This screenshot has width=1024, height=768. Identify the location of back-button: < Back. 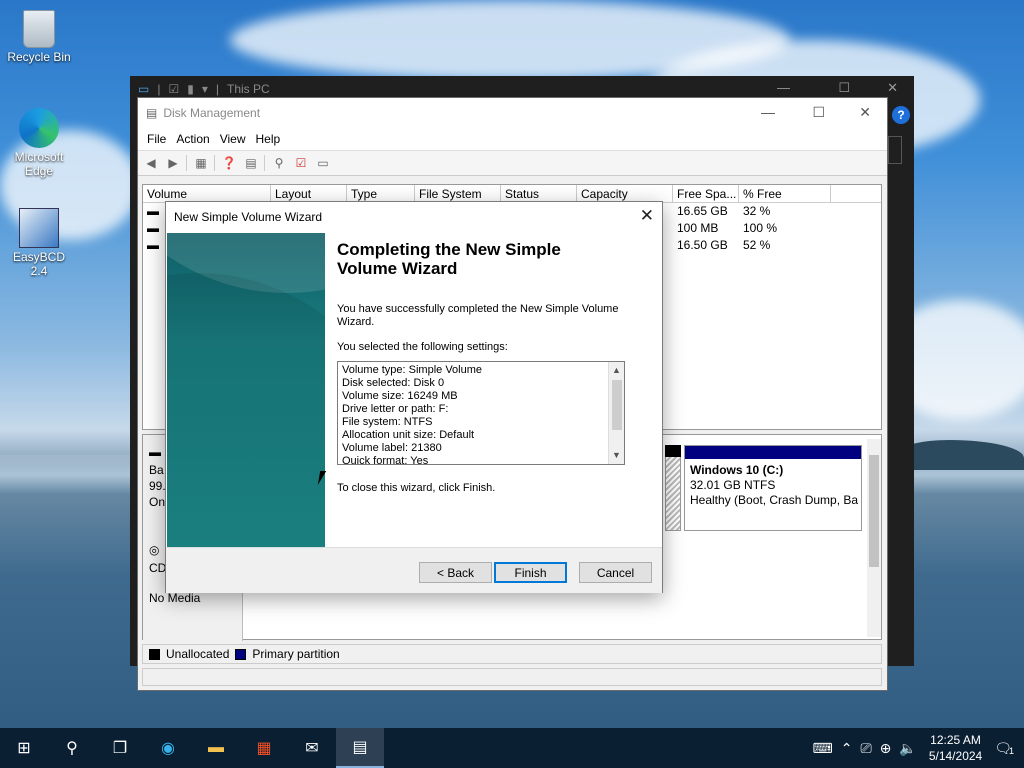
(455, 572).